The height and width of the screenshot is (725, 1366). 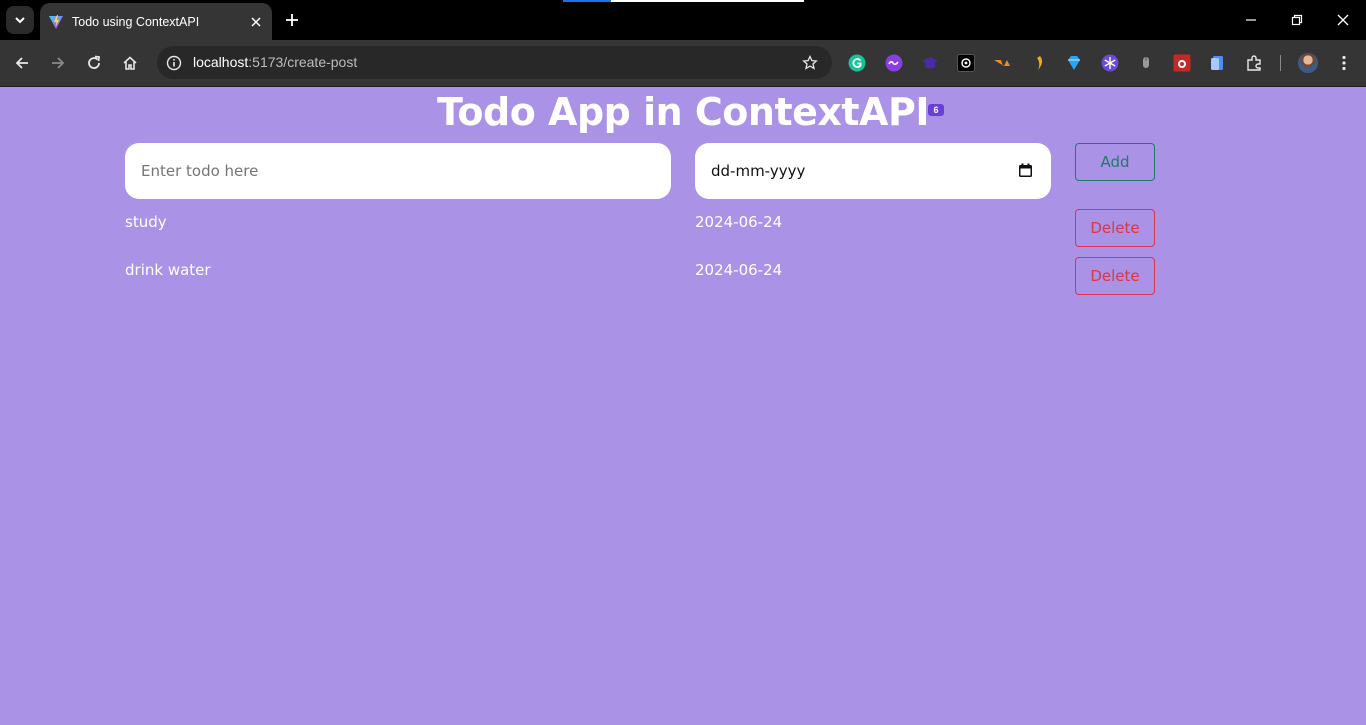 I want to click on arrow-right-icon, so click(x=58, y=63).